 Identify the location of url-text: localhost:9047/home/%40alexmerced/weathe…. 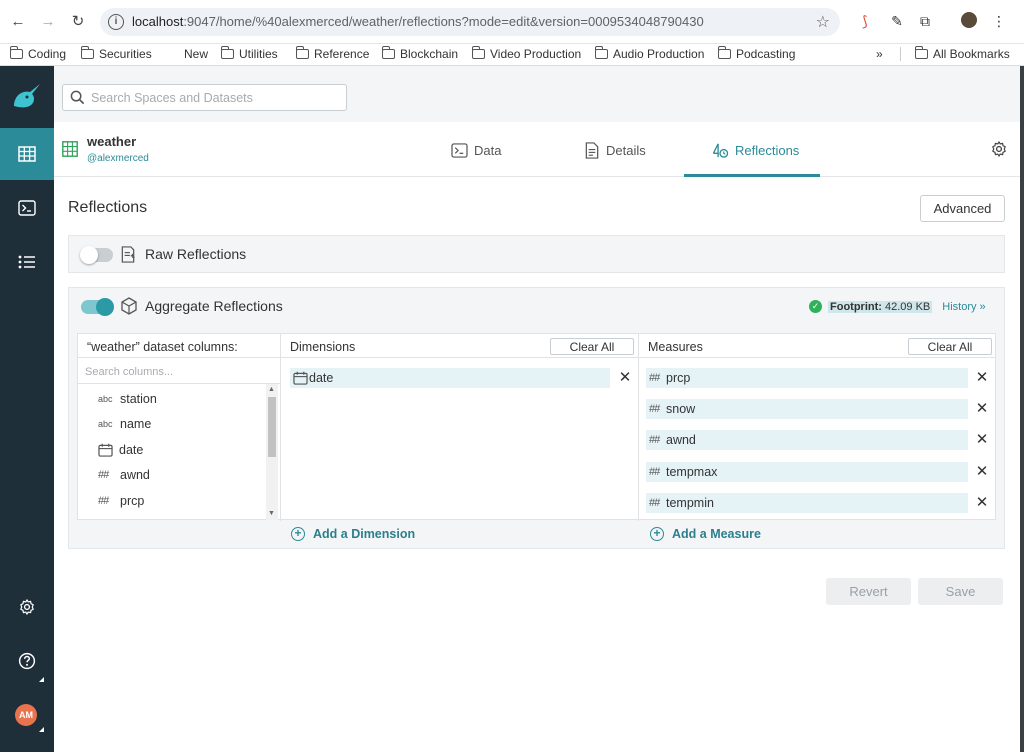
(418, 21).